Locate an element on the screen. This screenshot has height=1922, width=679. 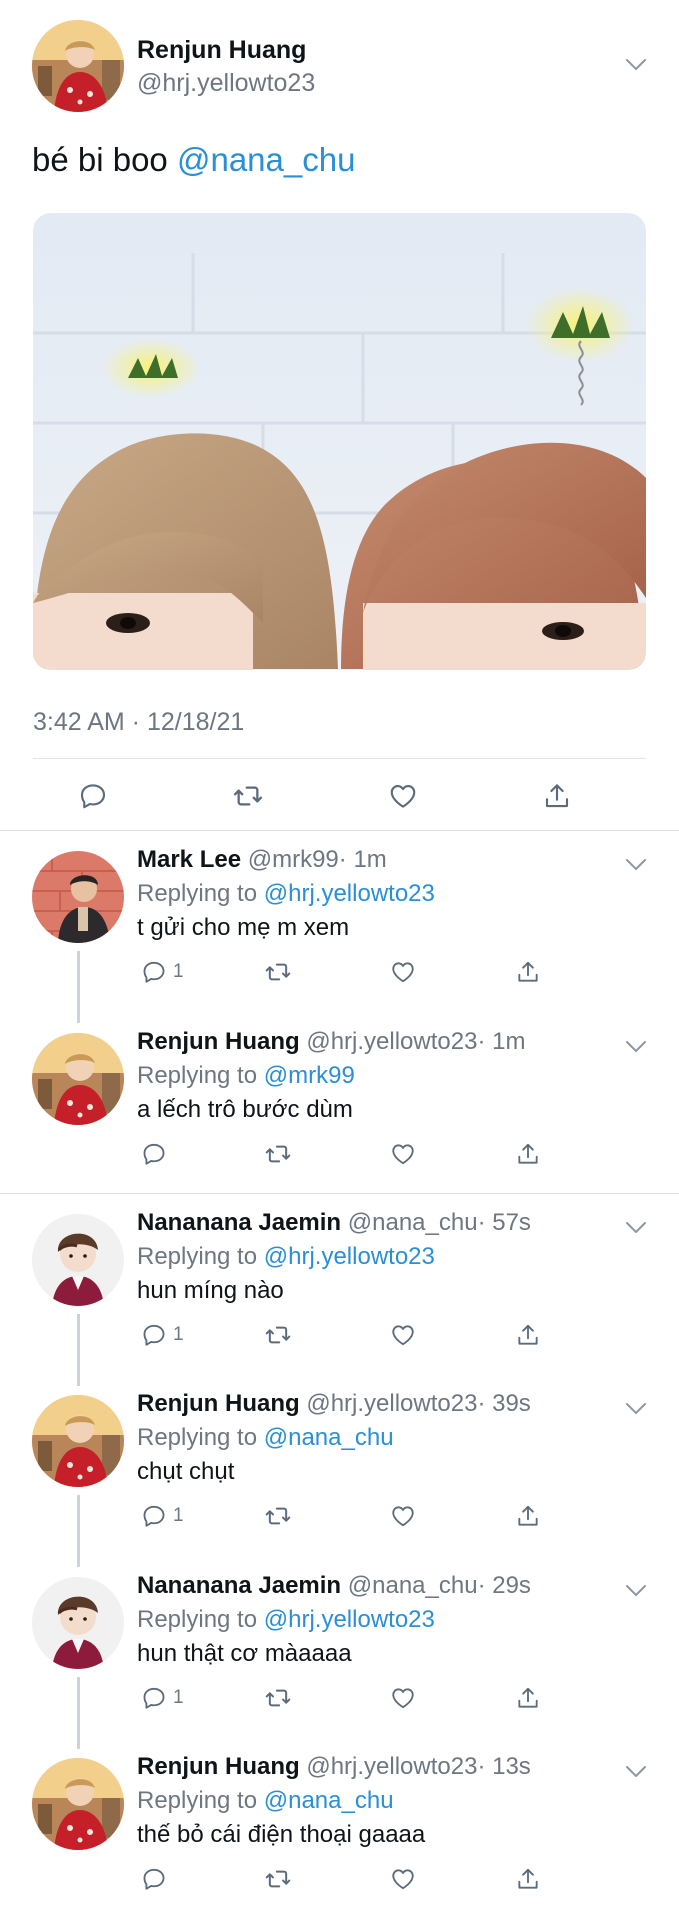
reply-header: Renjun Huang @hrj.yellowto23· 1m is located at coordinates (331, 1042).